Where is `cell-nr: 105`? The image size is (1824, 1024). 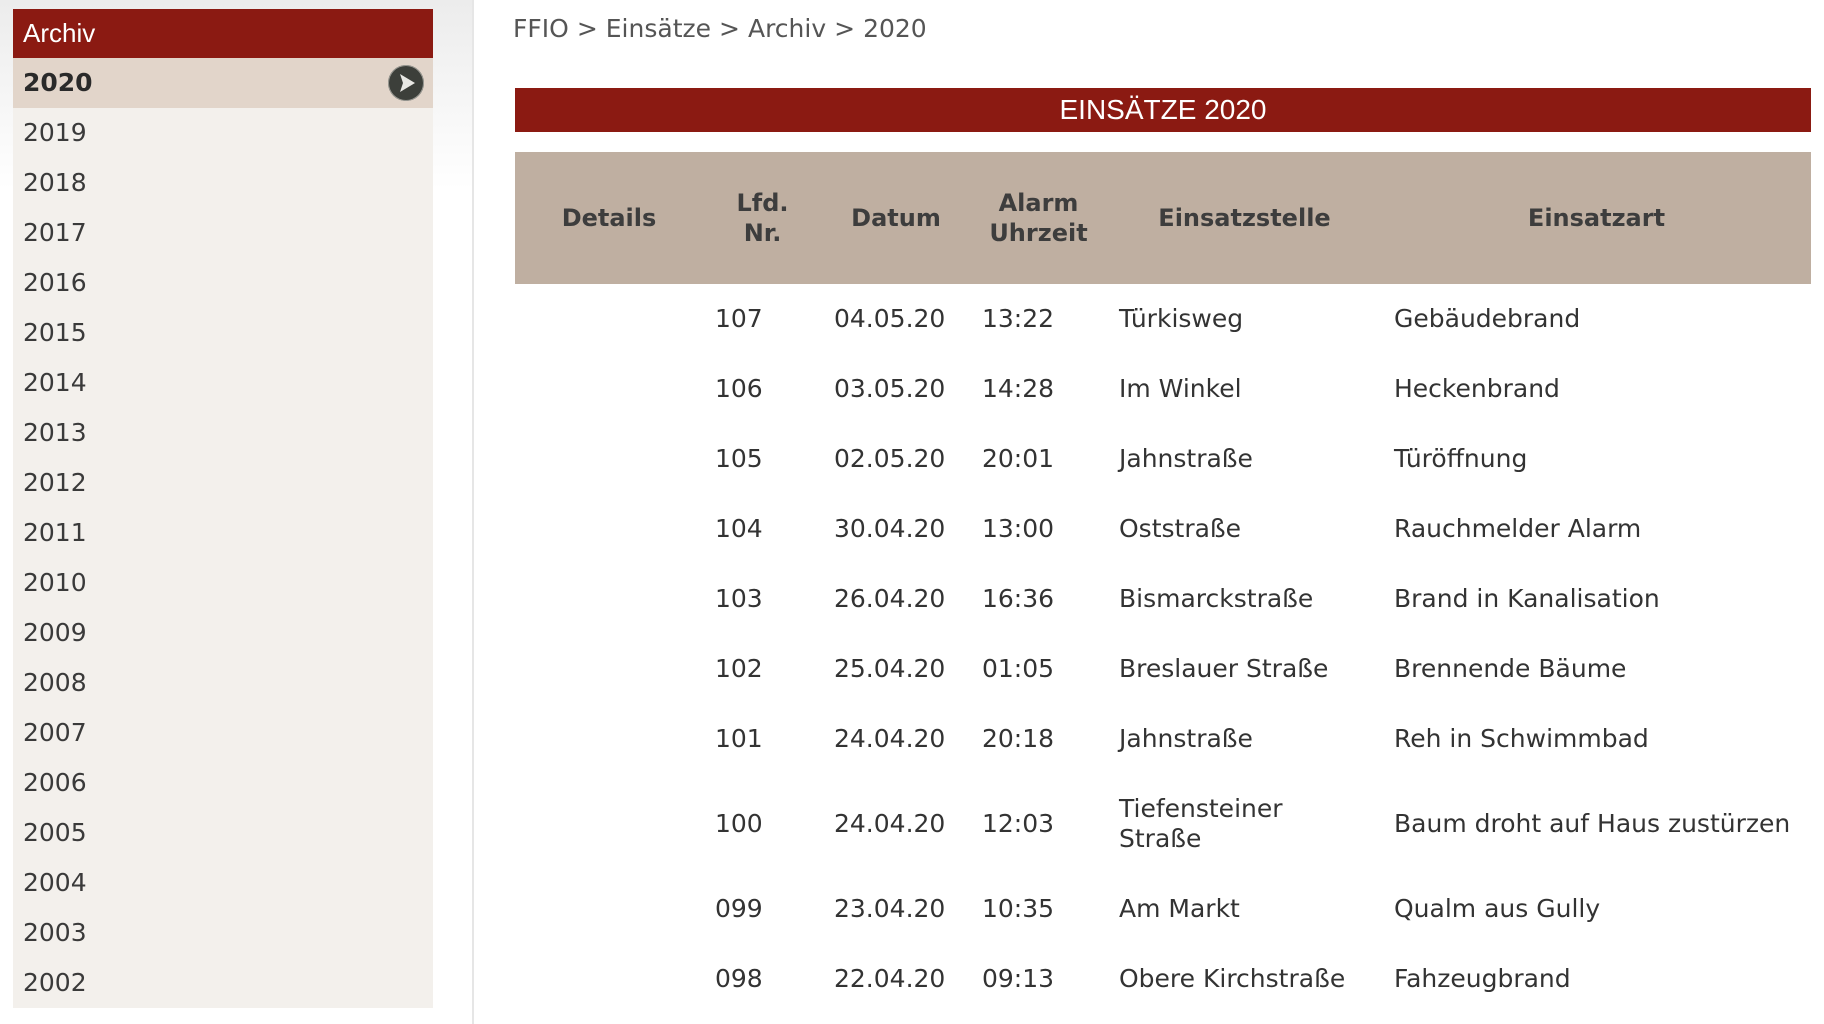
cell-nr: 105 is located at coordinates (739, 458).